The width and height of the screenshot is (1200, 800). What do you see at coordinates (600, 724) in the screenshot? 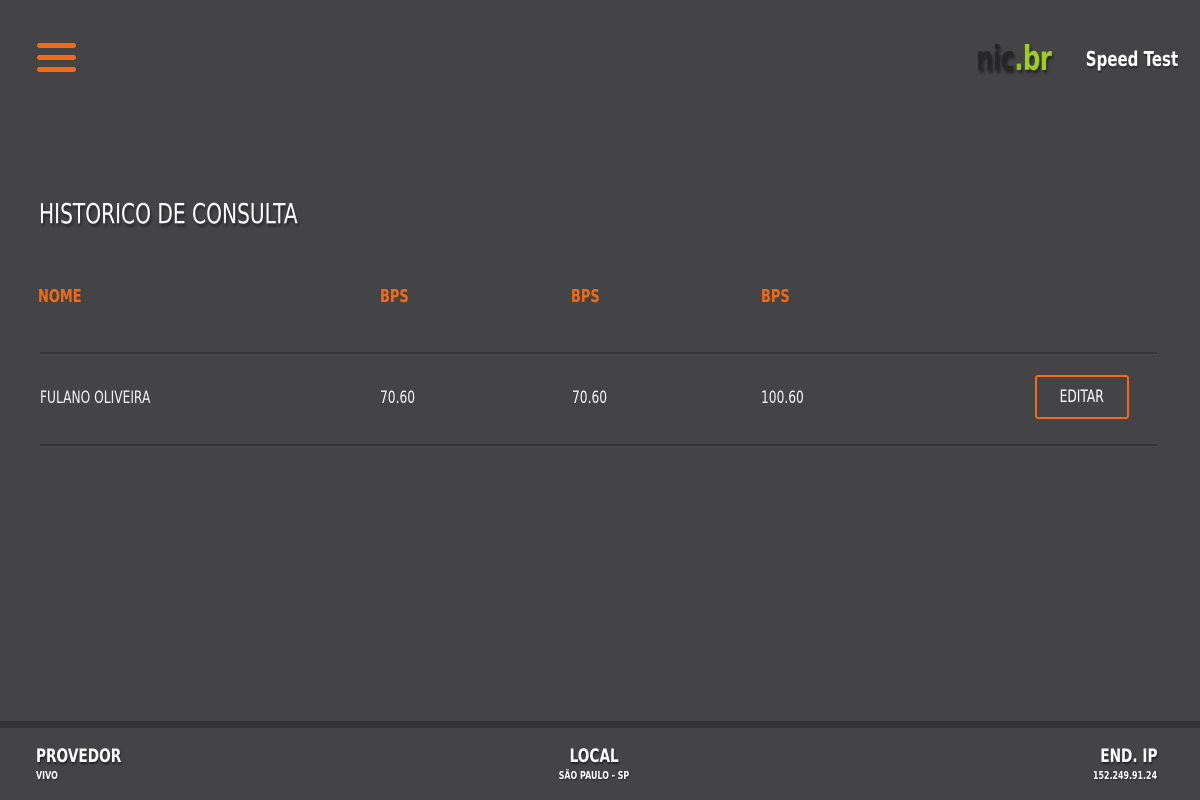
I see `footer-divider` at bounding box center [600, 724].